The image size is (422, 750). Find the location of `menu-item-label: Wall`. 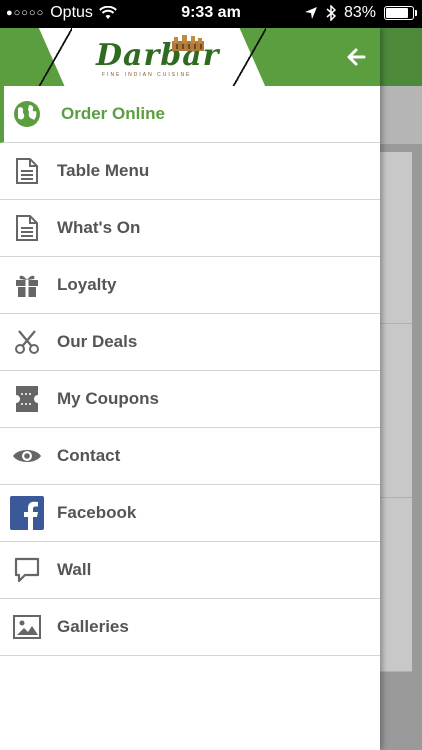

menu-item-label: Wall is located at coordinates (74, 569).